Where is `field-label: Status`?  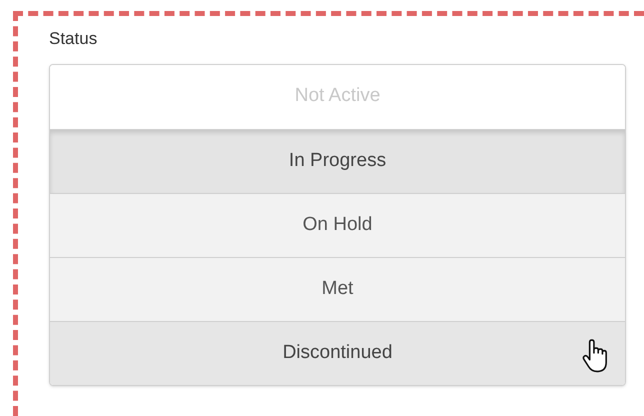 field-label: Status is located at coordinates (73, 39).